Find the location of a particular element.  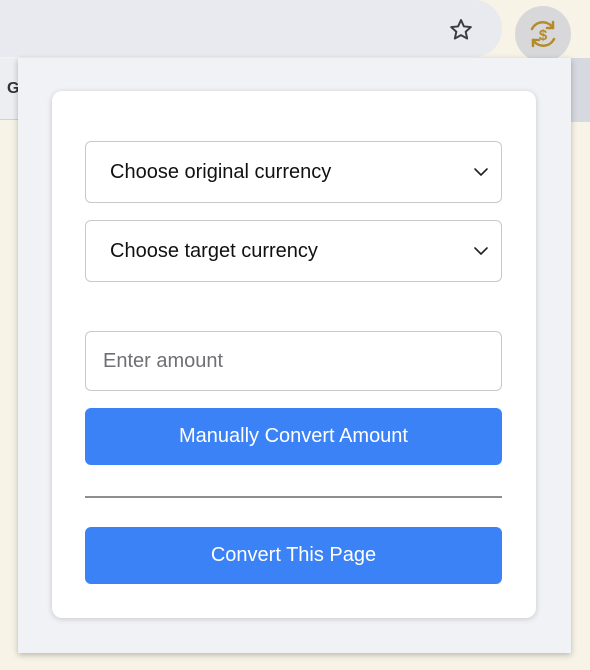

currency-extension-button: $ is located at coordinates (543, 34).